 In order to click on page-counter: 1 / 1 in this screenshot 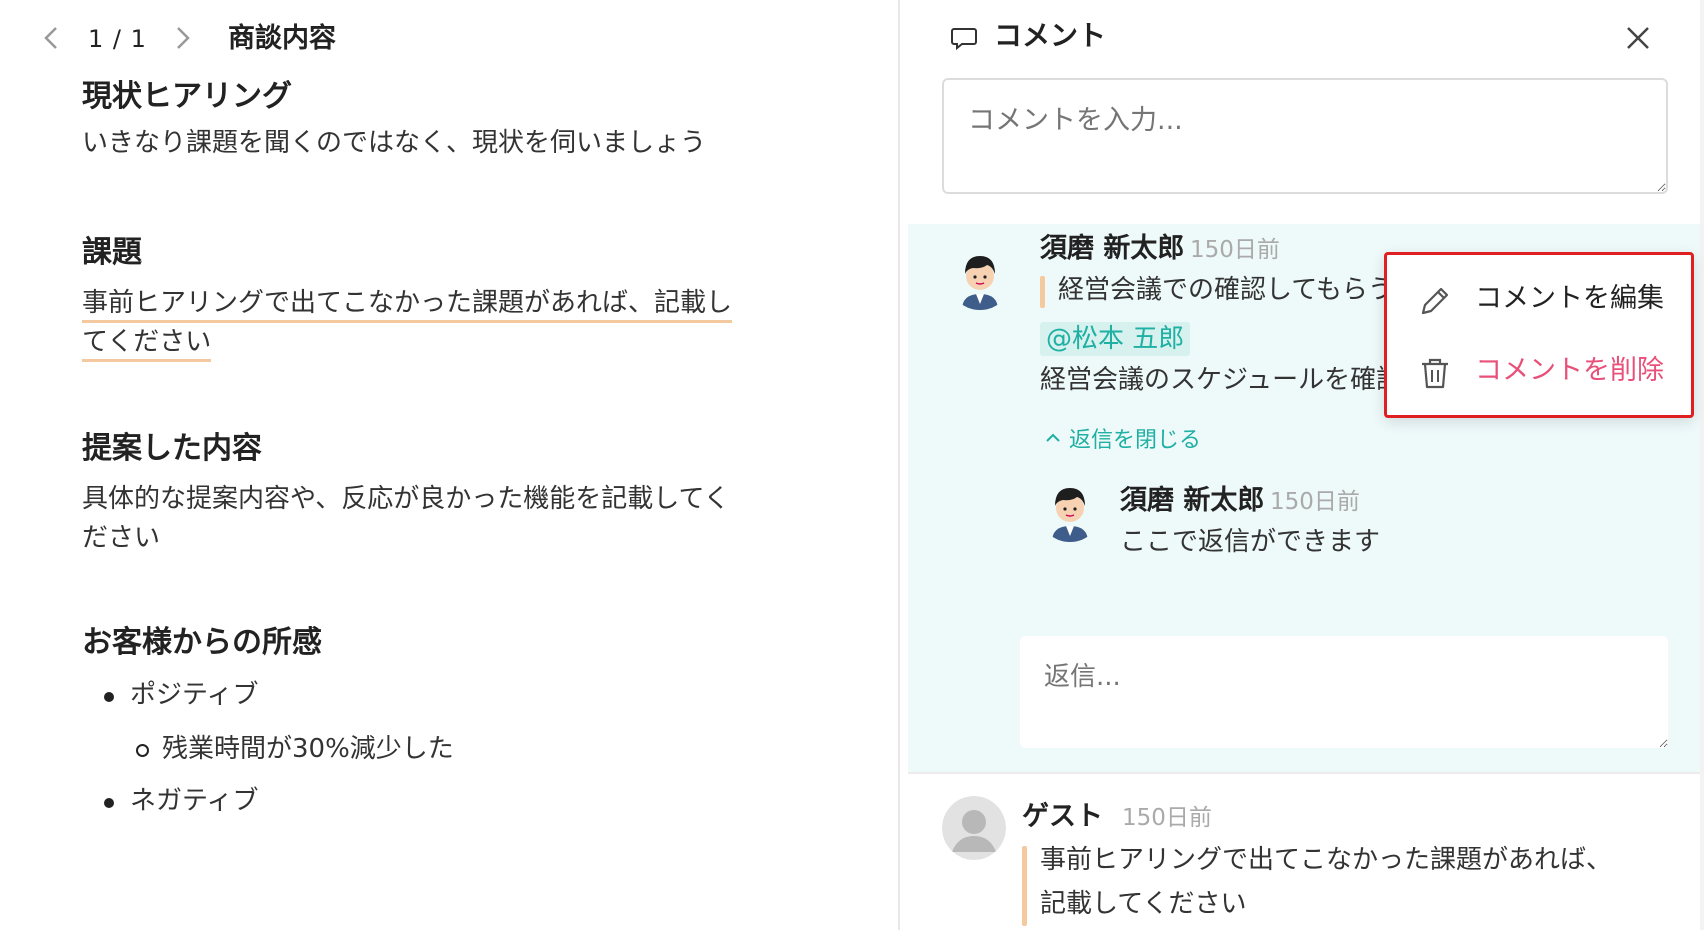, I will do `click(117, 39)`.